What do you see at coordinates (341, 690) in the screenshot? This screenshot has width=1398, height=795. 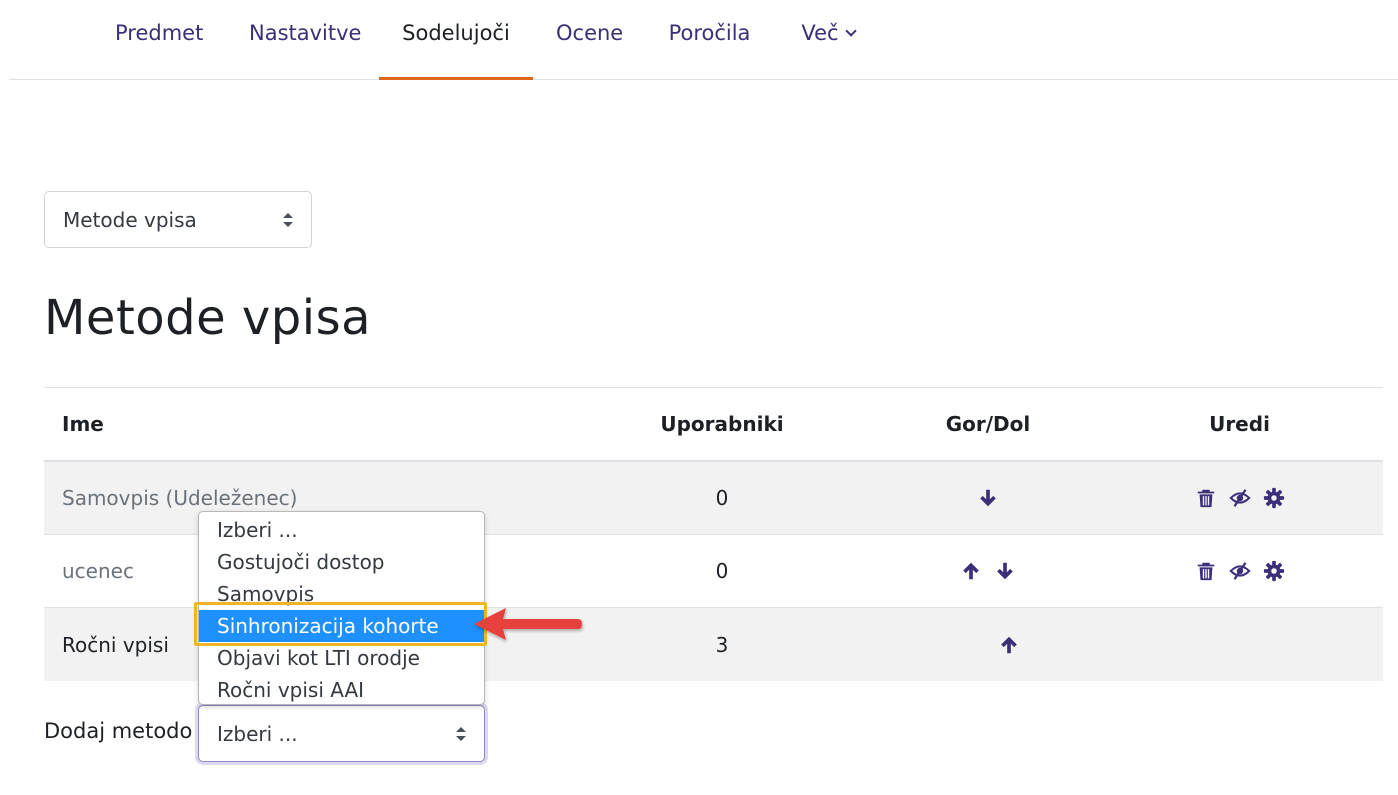 I see `option-manual-aai: Ročni vpisi AAI` at bounding box center [341, 690].